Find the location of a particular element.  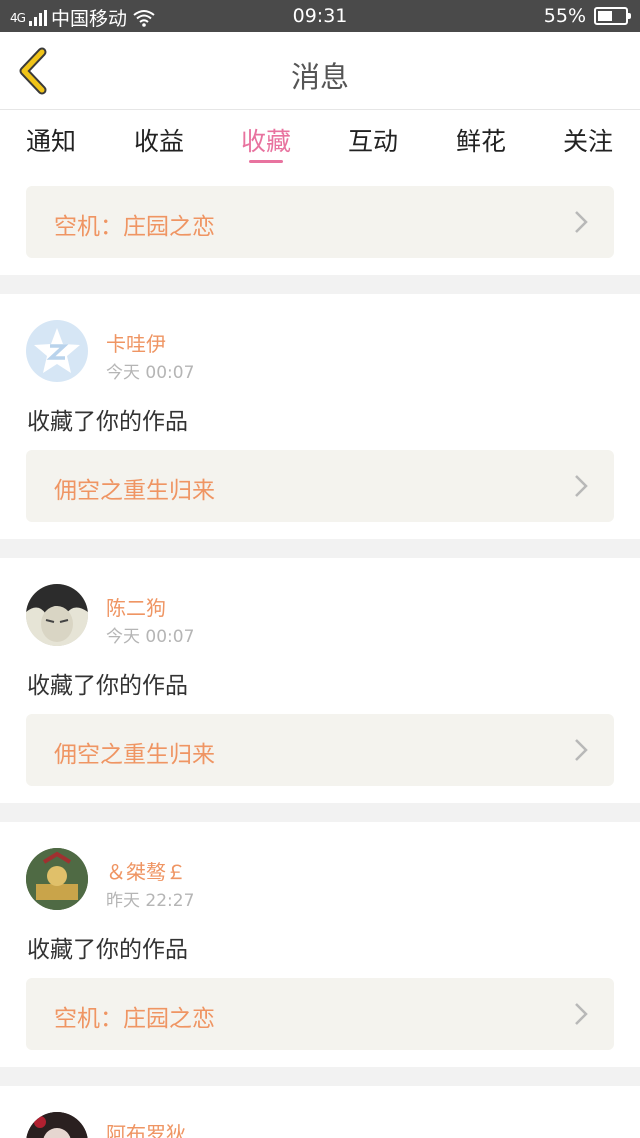

list-item: 阿布罗狄 is located at coordinates (320, 1112).